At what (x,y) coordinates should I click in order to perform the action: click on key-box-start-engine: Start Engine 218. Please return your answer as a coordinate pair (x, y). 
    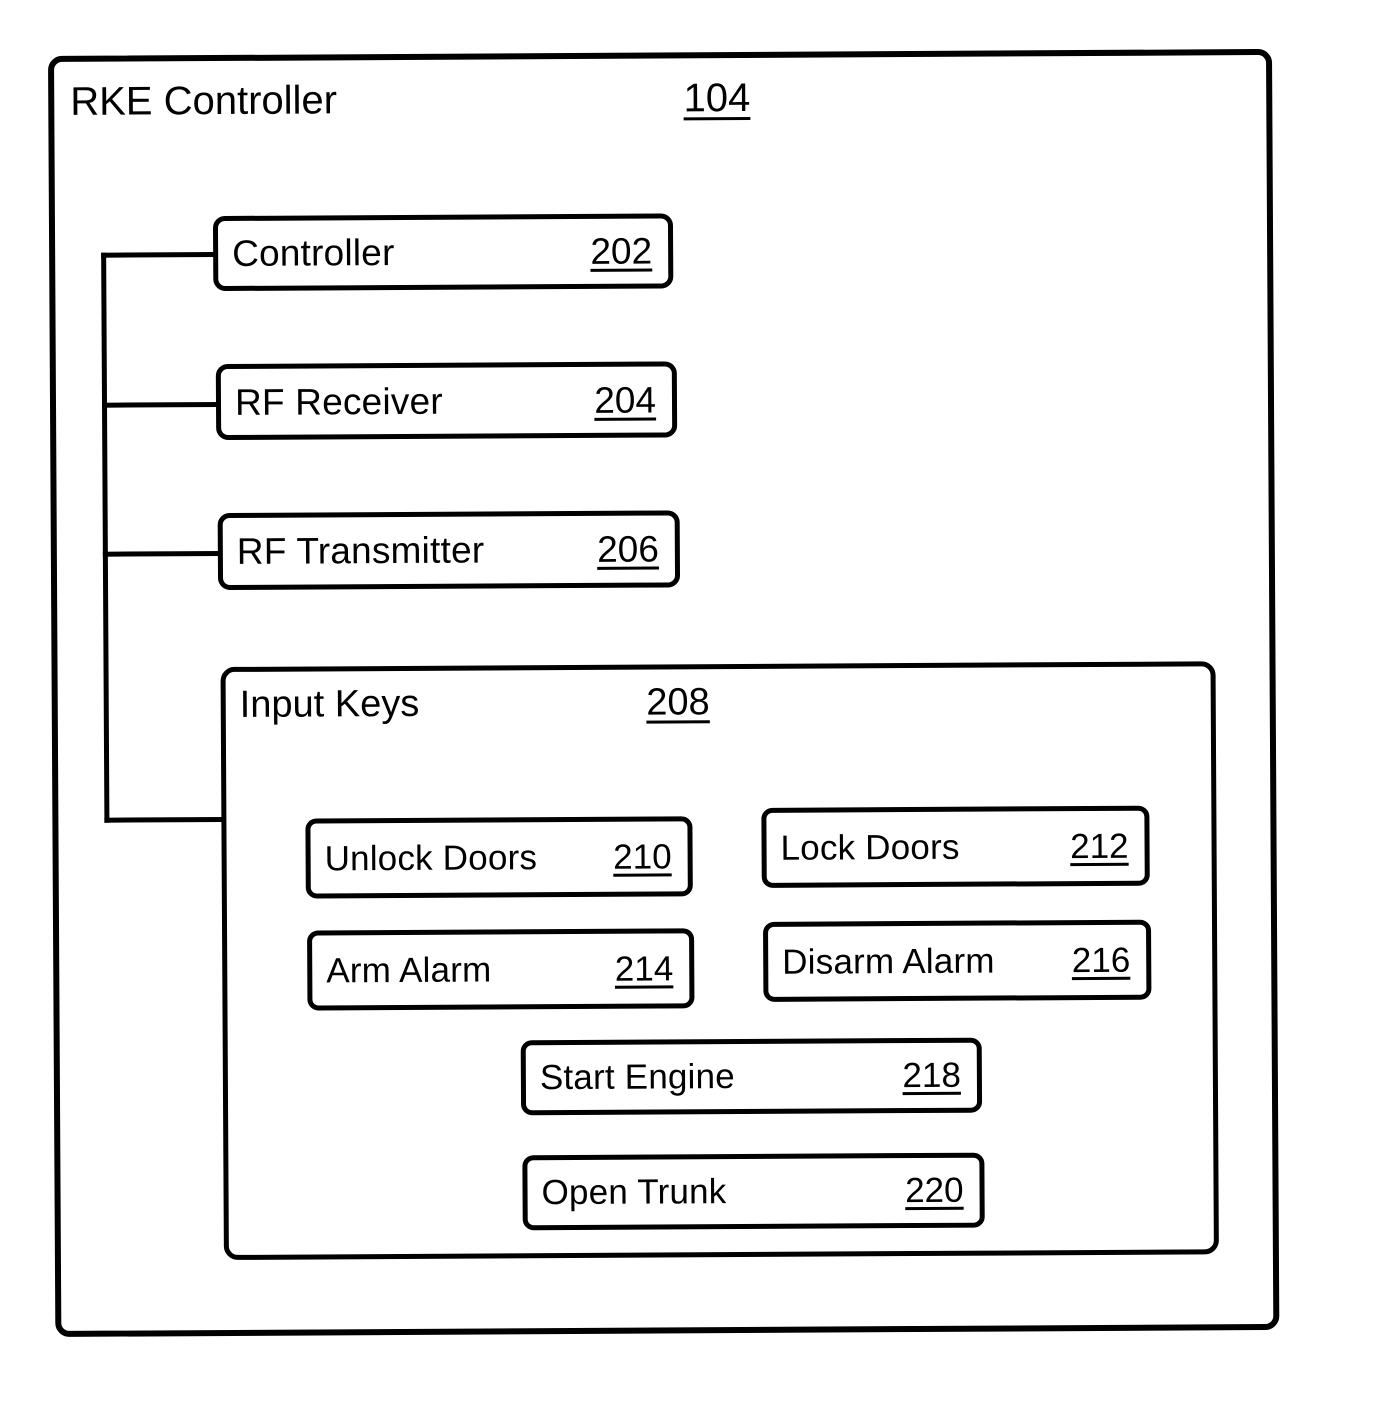
    Looking at the image, I should click on (751, 1076).